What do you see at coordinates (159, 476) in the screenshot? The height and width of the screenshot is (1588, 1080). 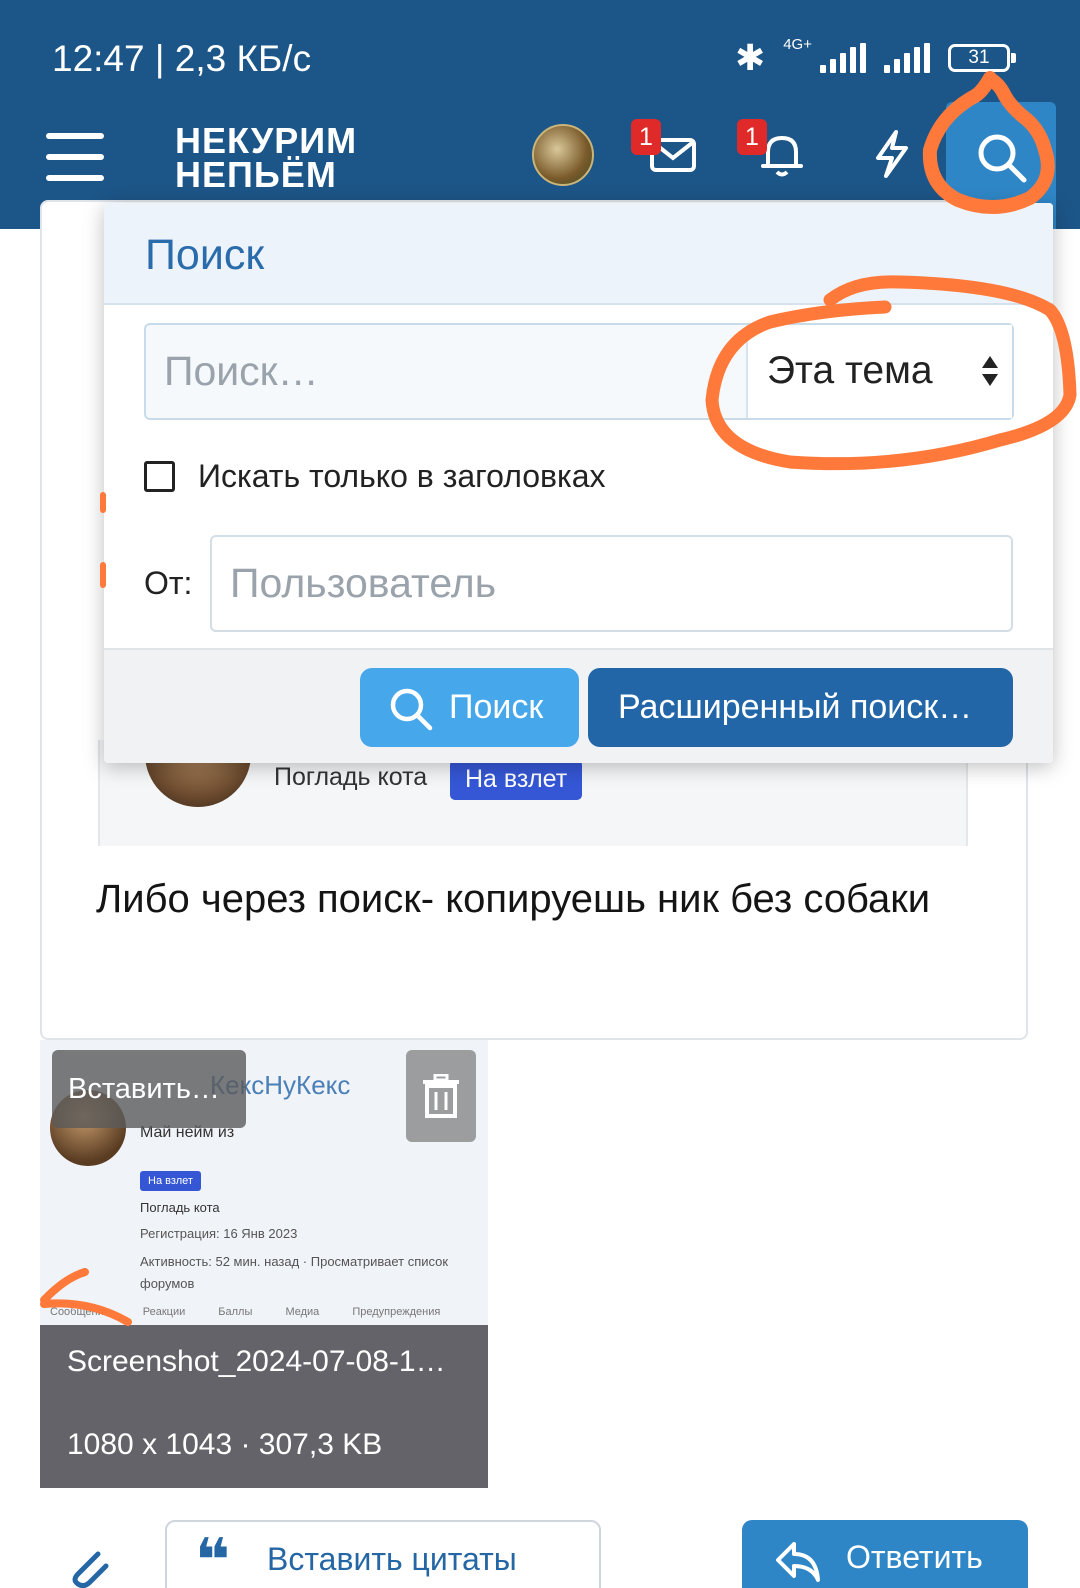 I see `titles-only-checkbox` at bounding box center [159, 476].